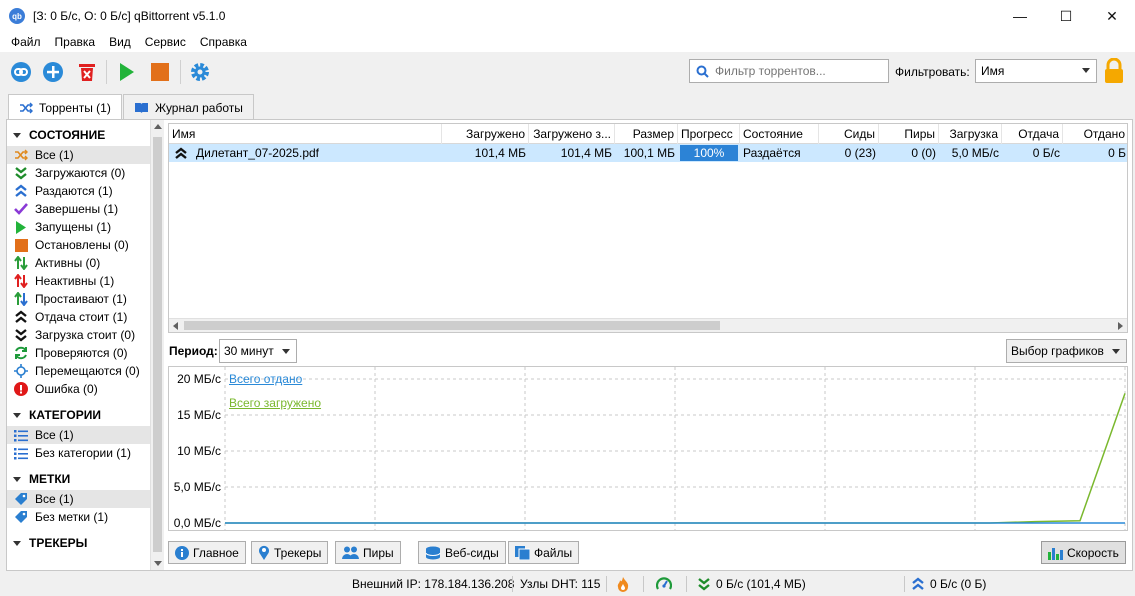 The height and width of the screenshot is (596, 1135). I want to click on tab-log: Журнал работы, so click(188, 107).